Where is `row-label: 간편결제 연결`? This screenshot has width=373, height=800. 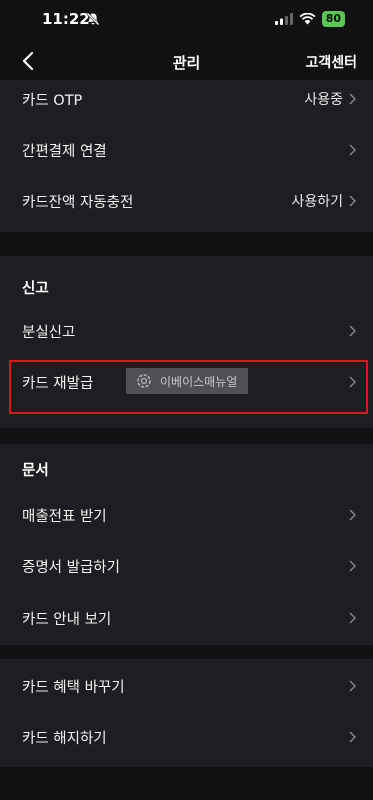 row-label: 간편결제 연결 is located at coordinates (64, 151).